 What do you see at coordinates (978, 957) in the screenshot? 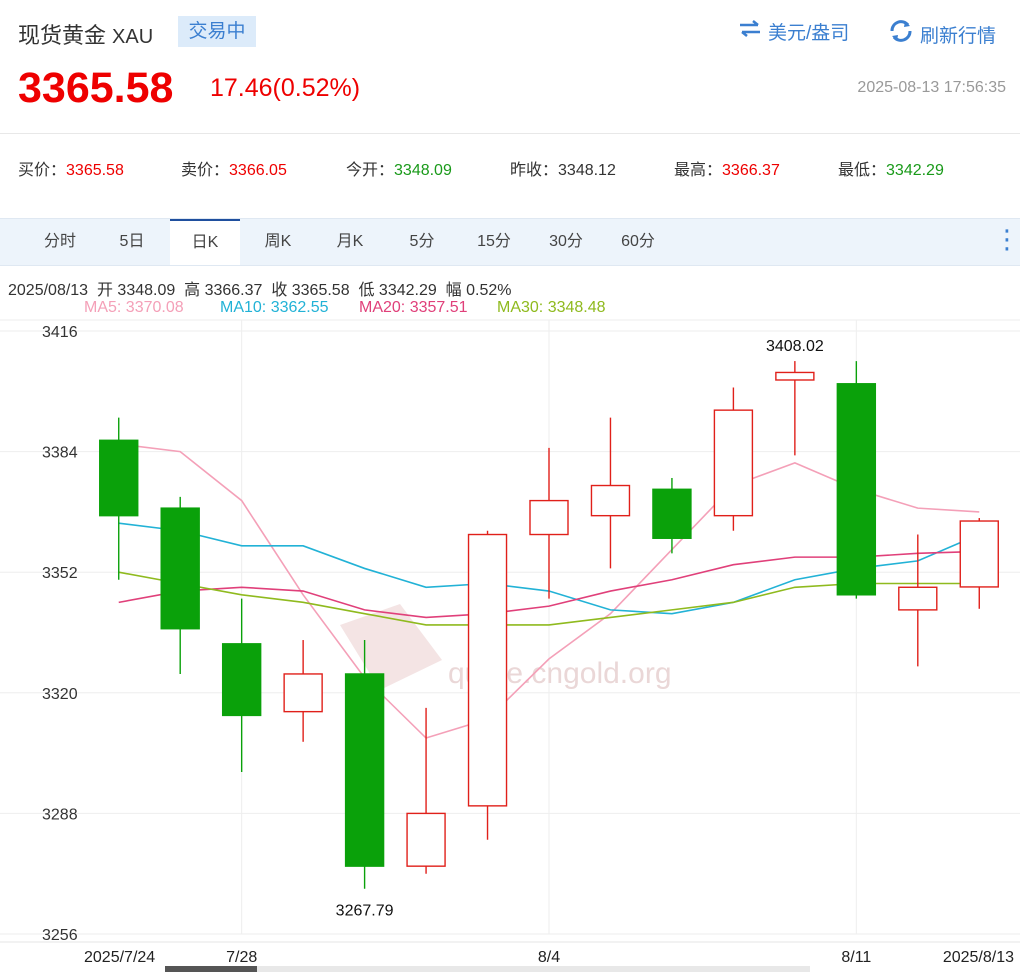
I see `x-tick-label: 2025/8/13` at bounding box center [978, 957].